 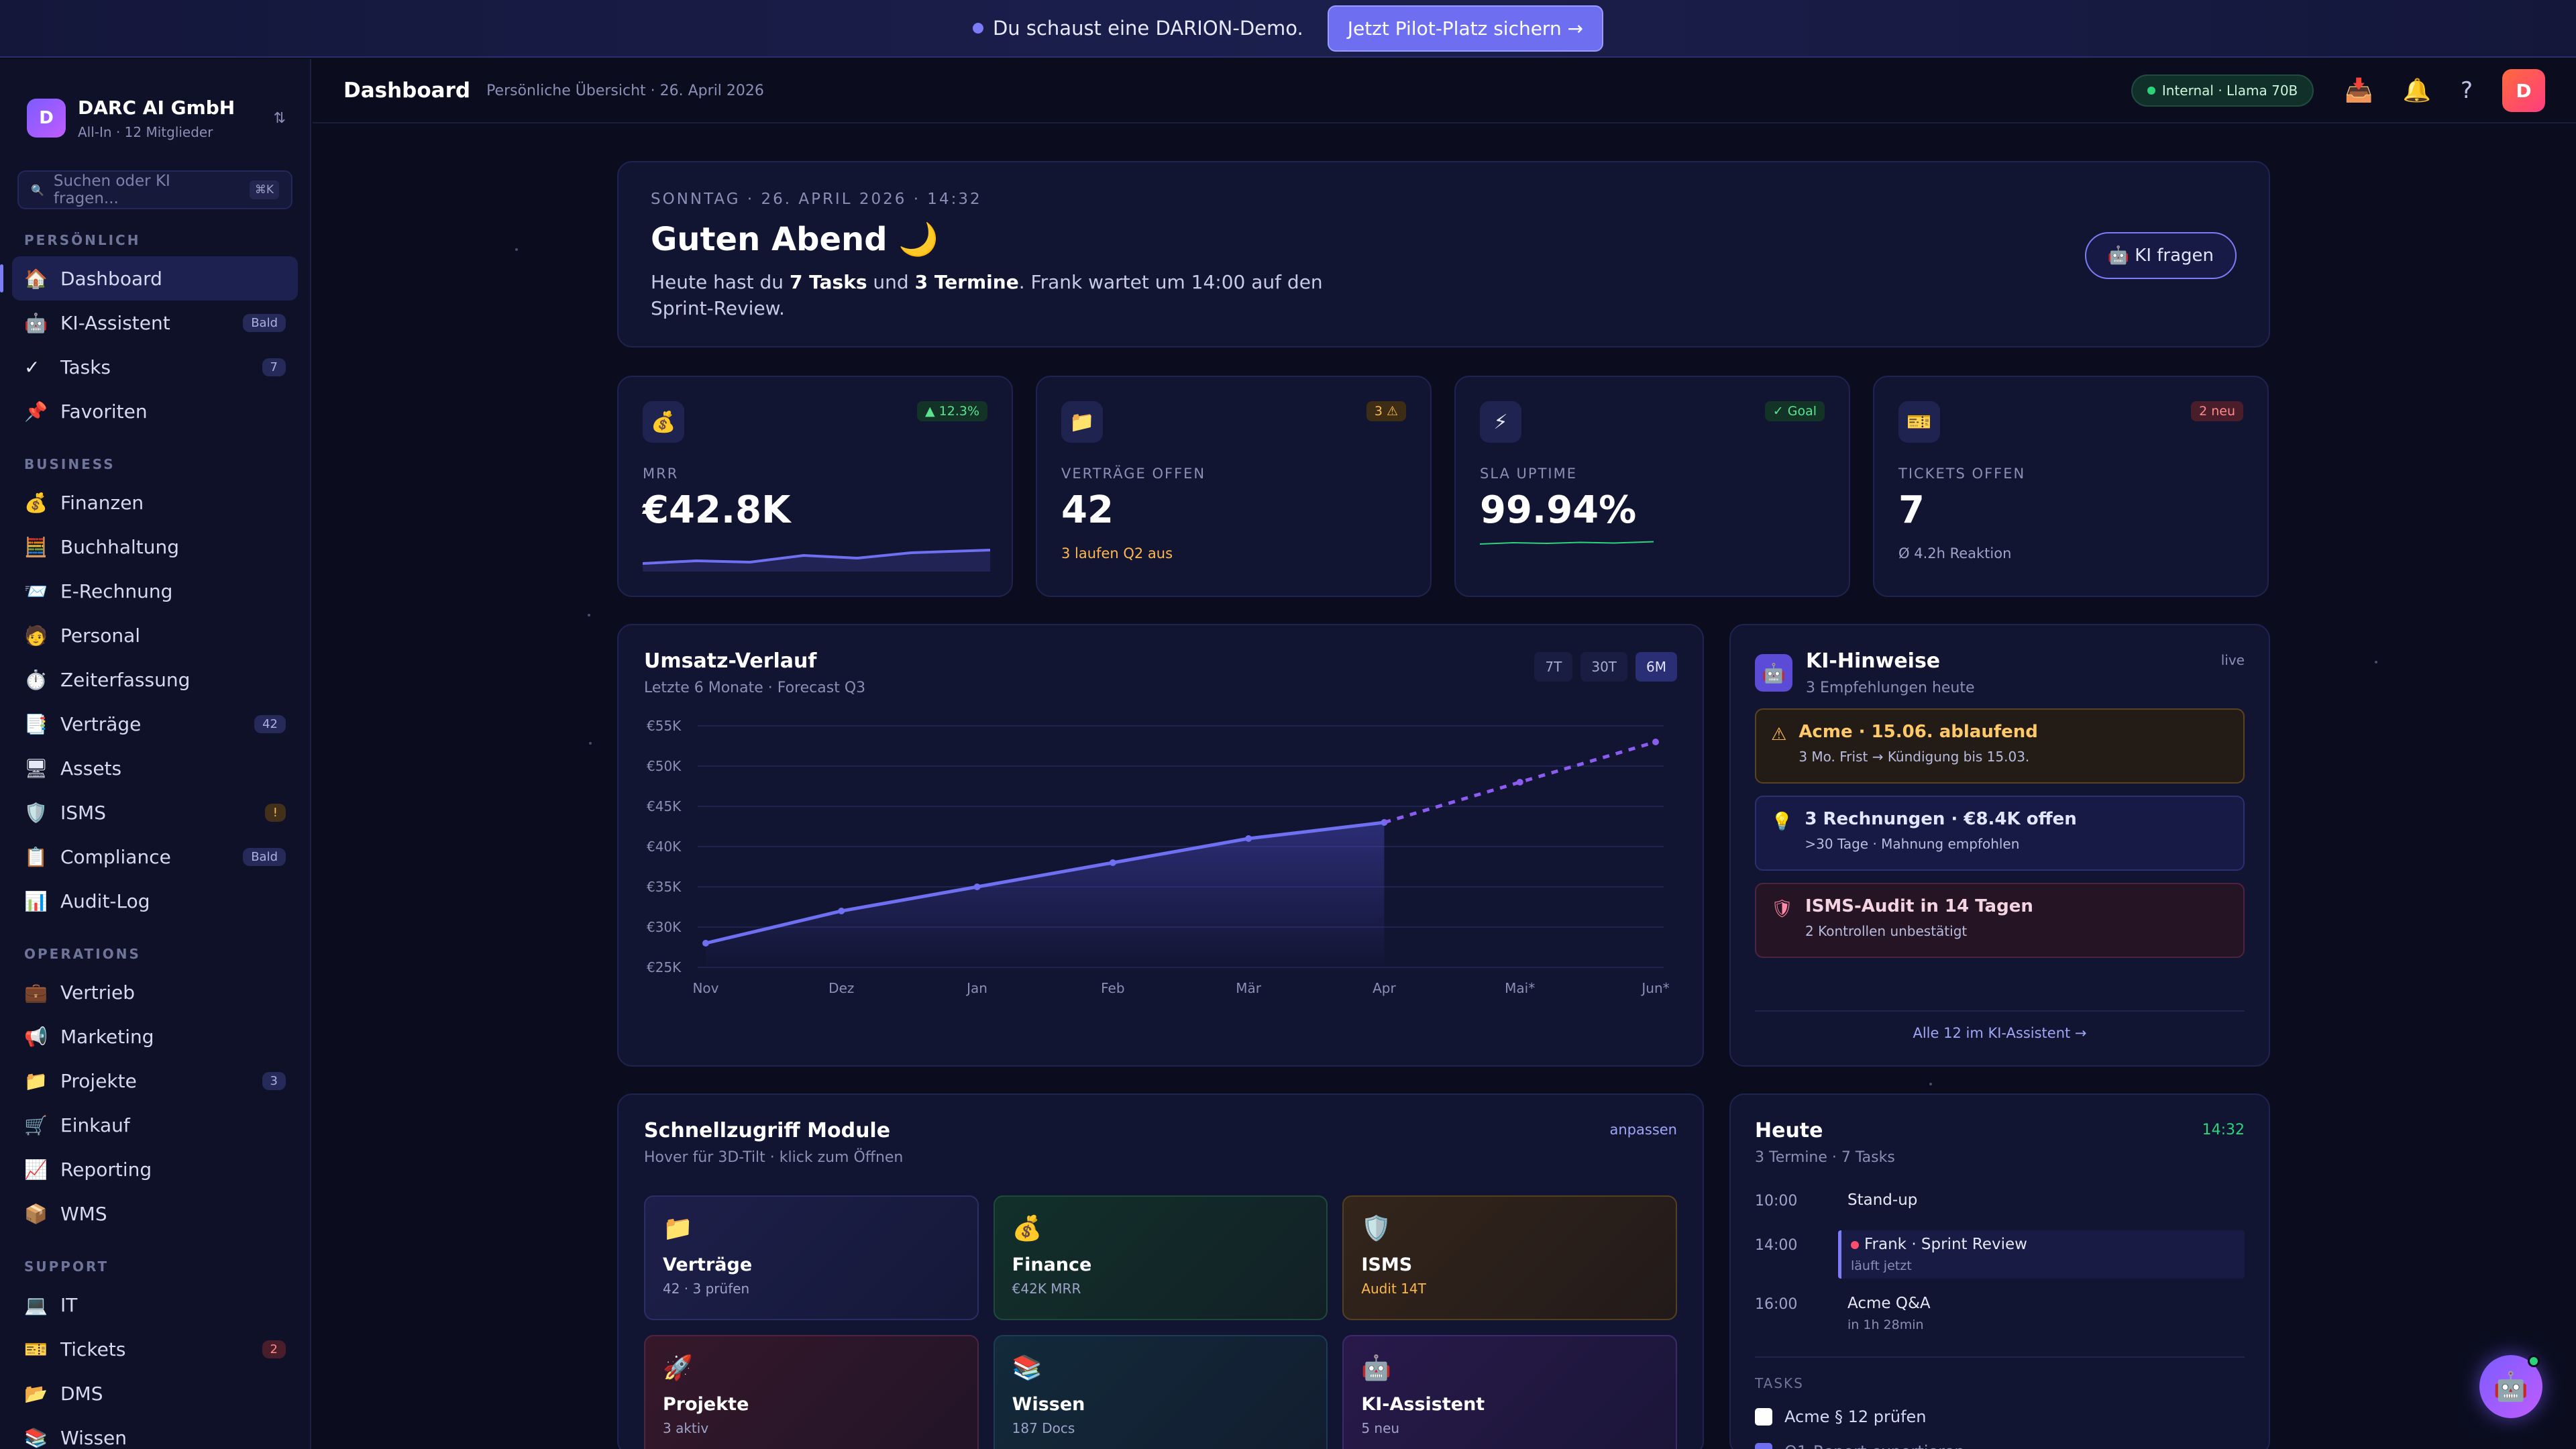 What do you see at coordinates (686, 1428) in the screenshot?
I see `tile-subtitle: 3 aktiv` at bounding box center [686, 1428].